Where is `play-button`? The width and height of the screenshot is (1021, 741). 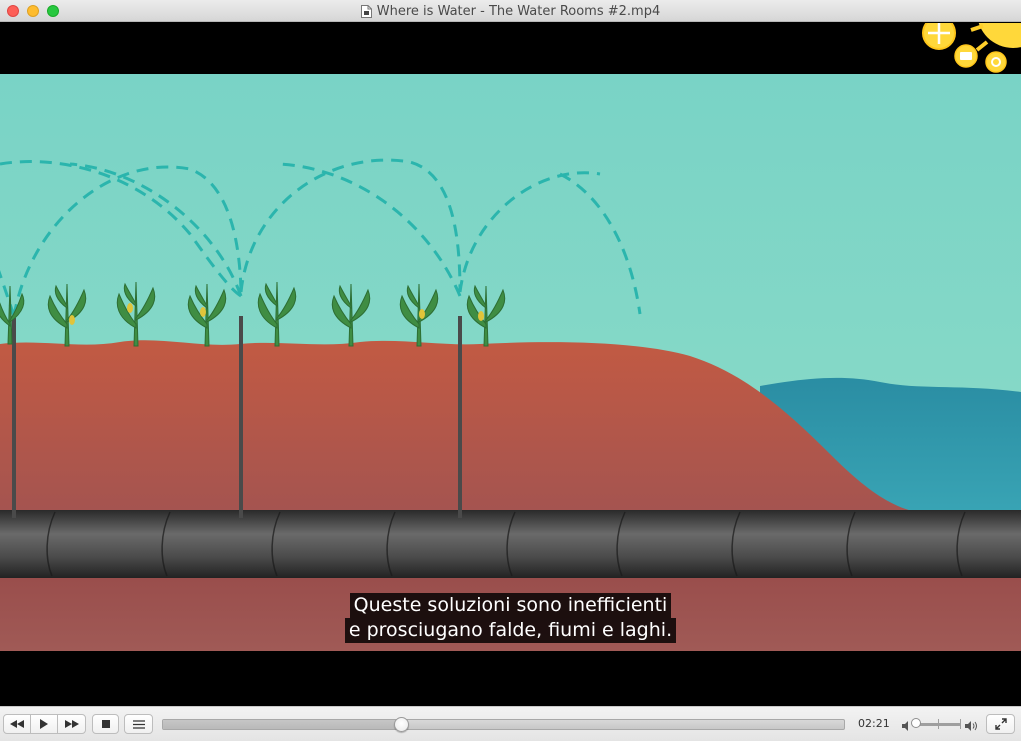
play-button is located at coordinates (44, 724).